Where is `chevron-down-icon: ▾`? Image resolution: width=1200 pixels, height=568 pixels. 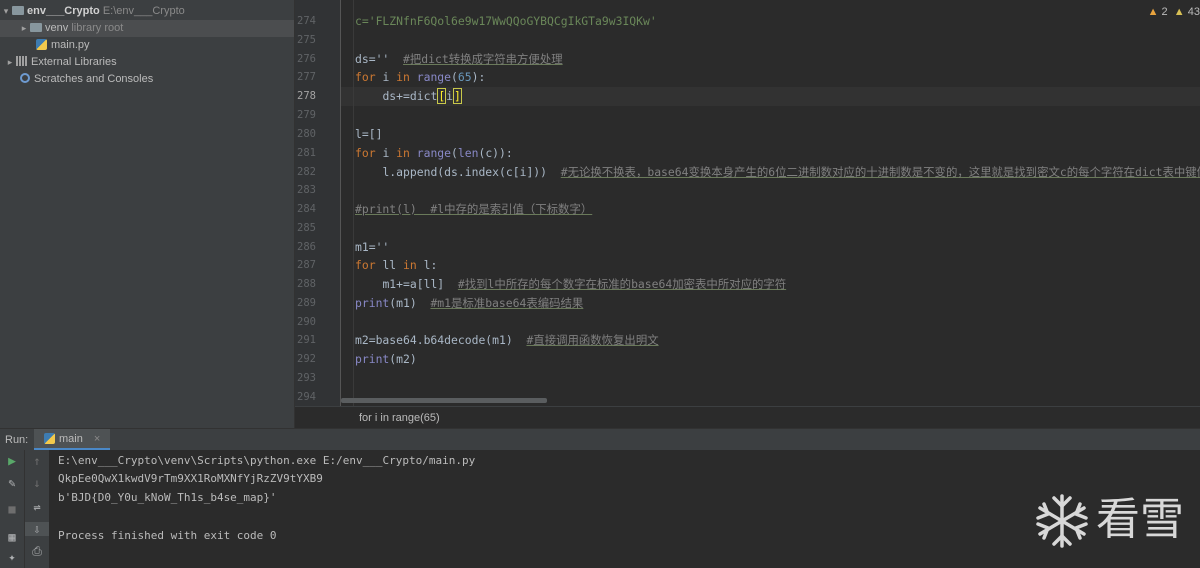
chevron-down-icon: ▾ is located at coordinates (6, 11).